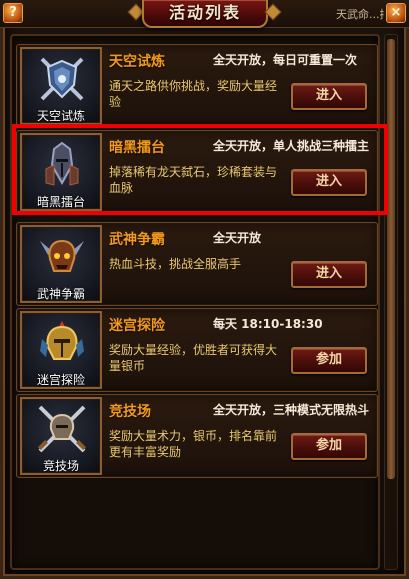 The width and height of the screenshot is (409, 579). I want to click on activity-icon-frame: 天空试炼, so click(61, 86).